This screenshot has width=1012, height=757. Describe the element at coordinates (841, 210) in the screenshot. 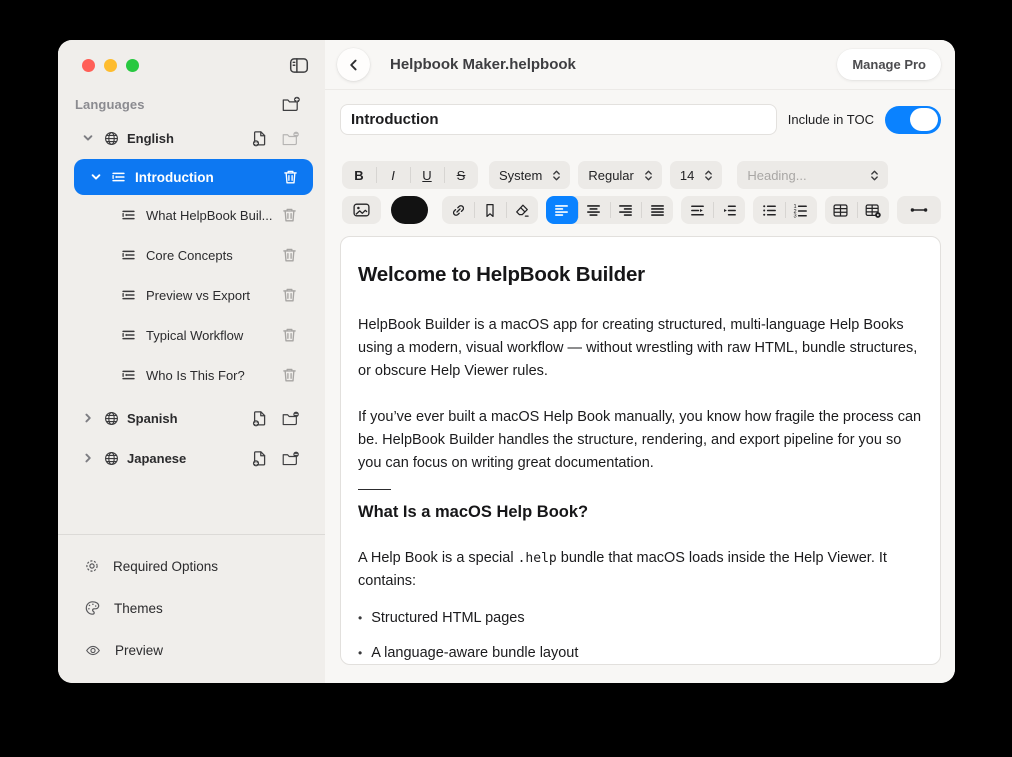

I see `table-icon` at that location.